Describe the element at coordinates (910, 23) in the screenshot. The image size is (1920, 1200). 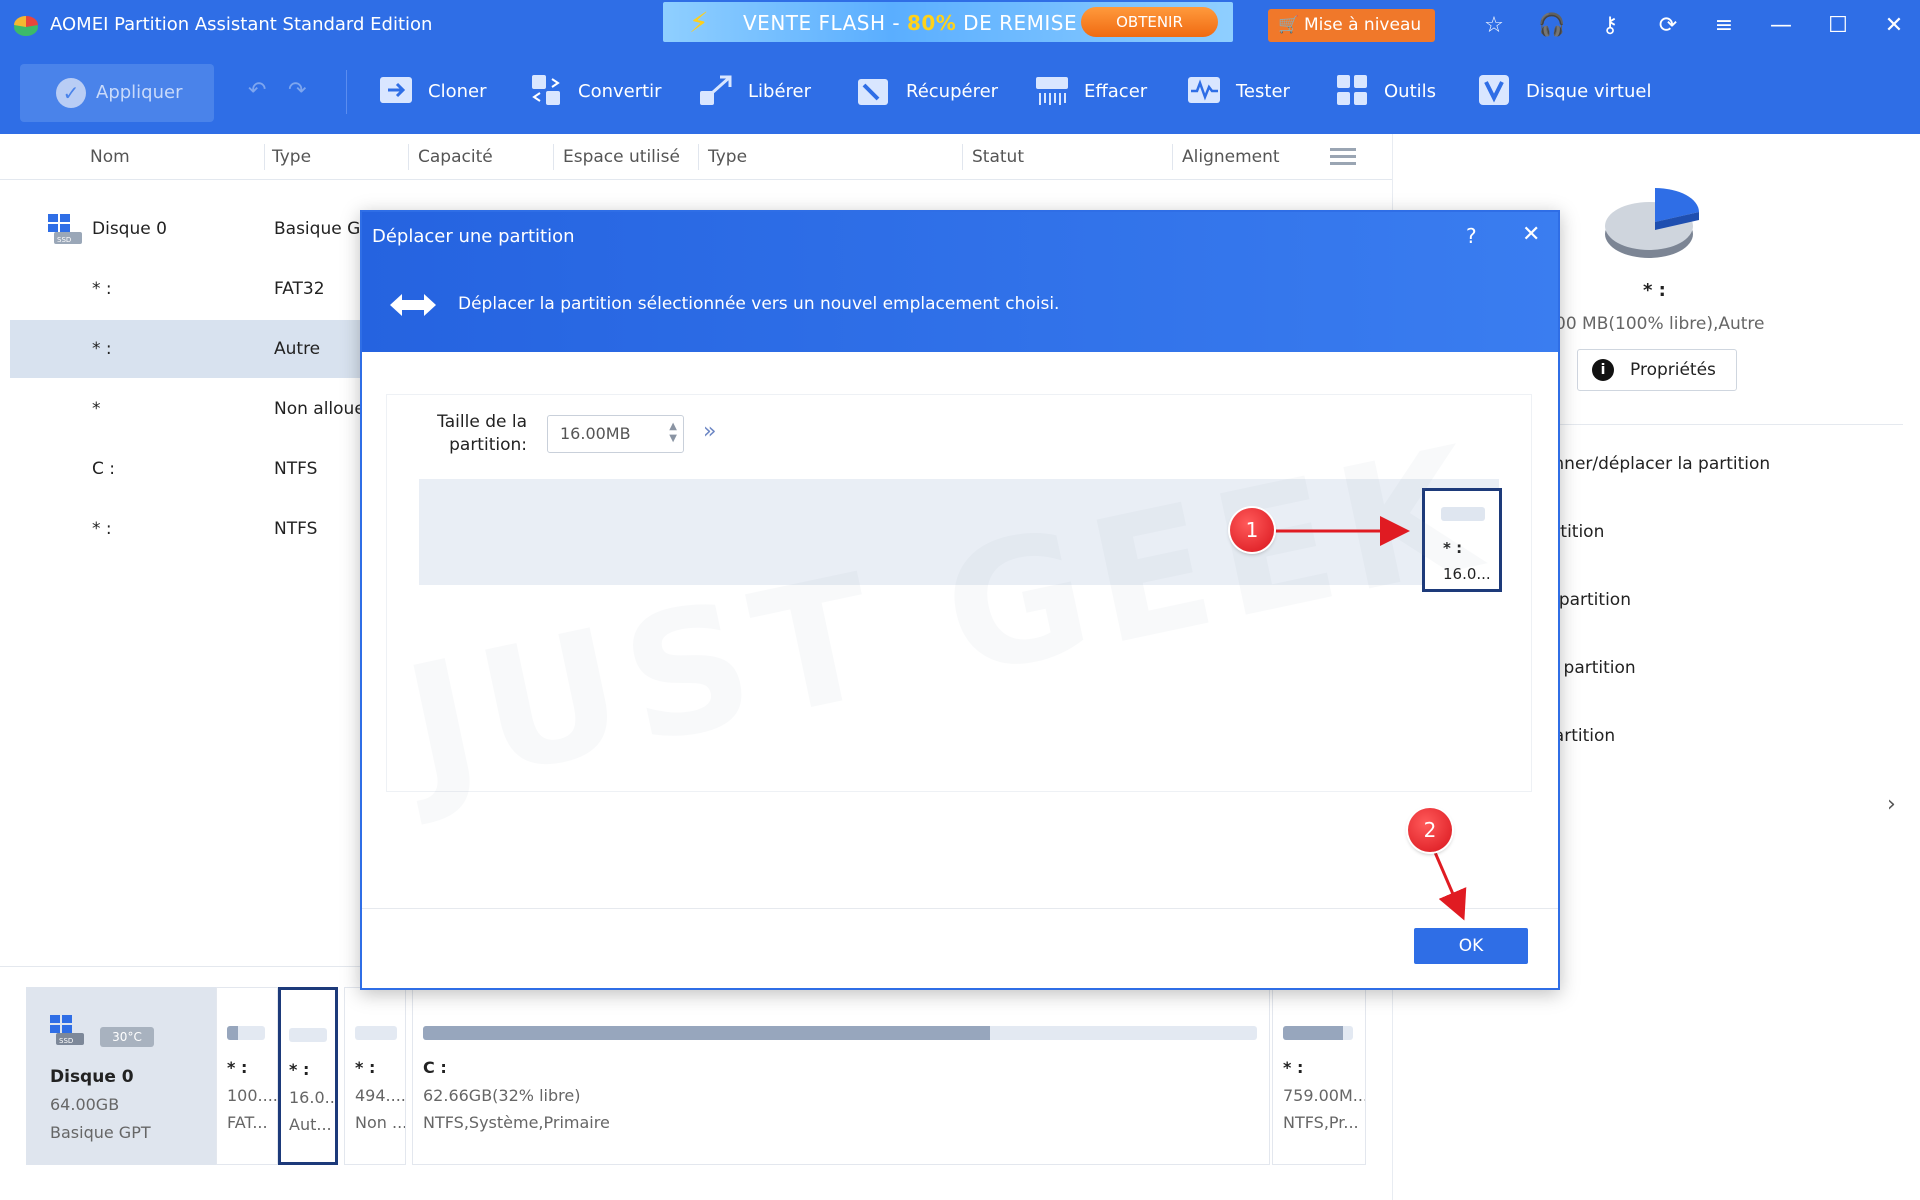
I see `flash-sale-text: VENTE FLASH - 80% DE REMISE` at that location.